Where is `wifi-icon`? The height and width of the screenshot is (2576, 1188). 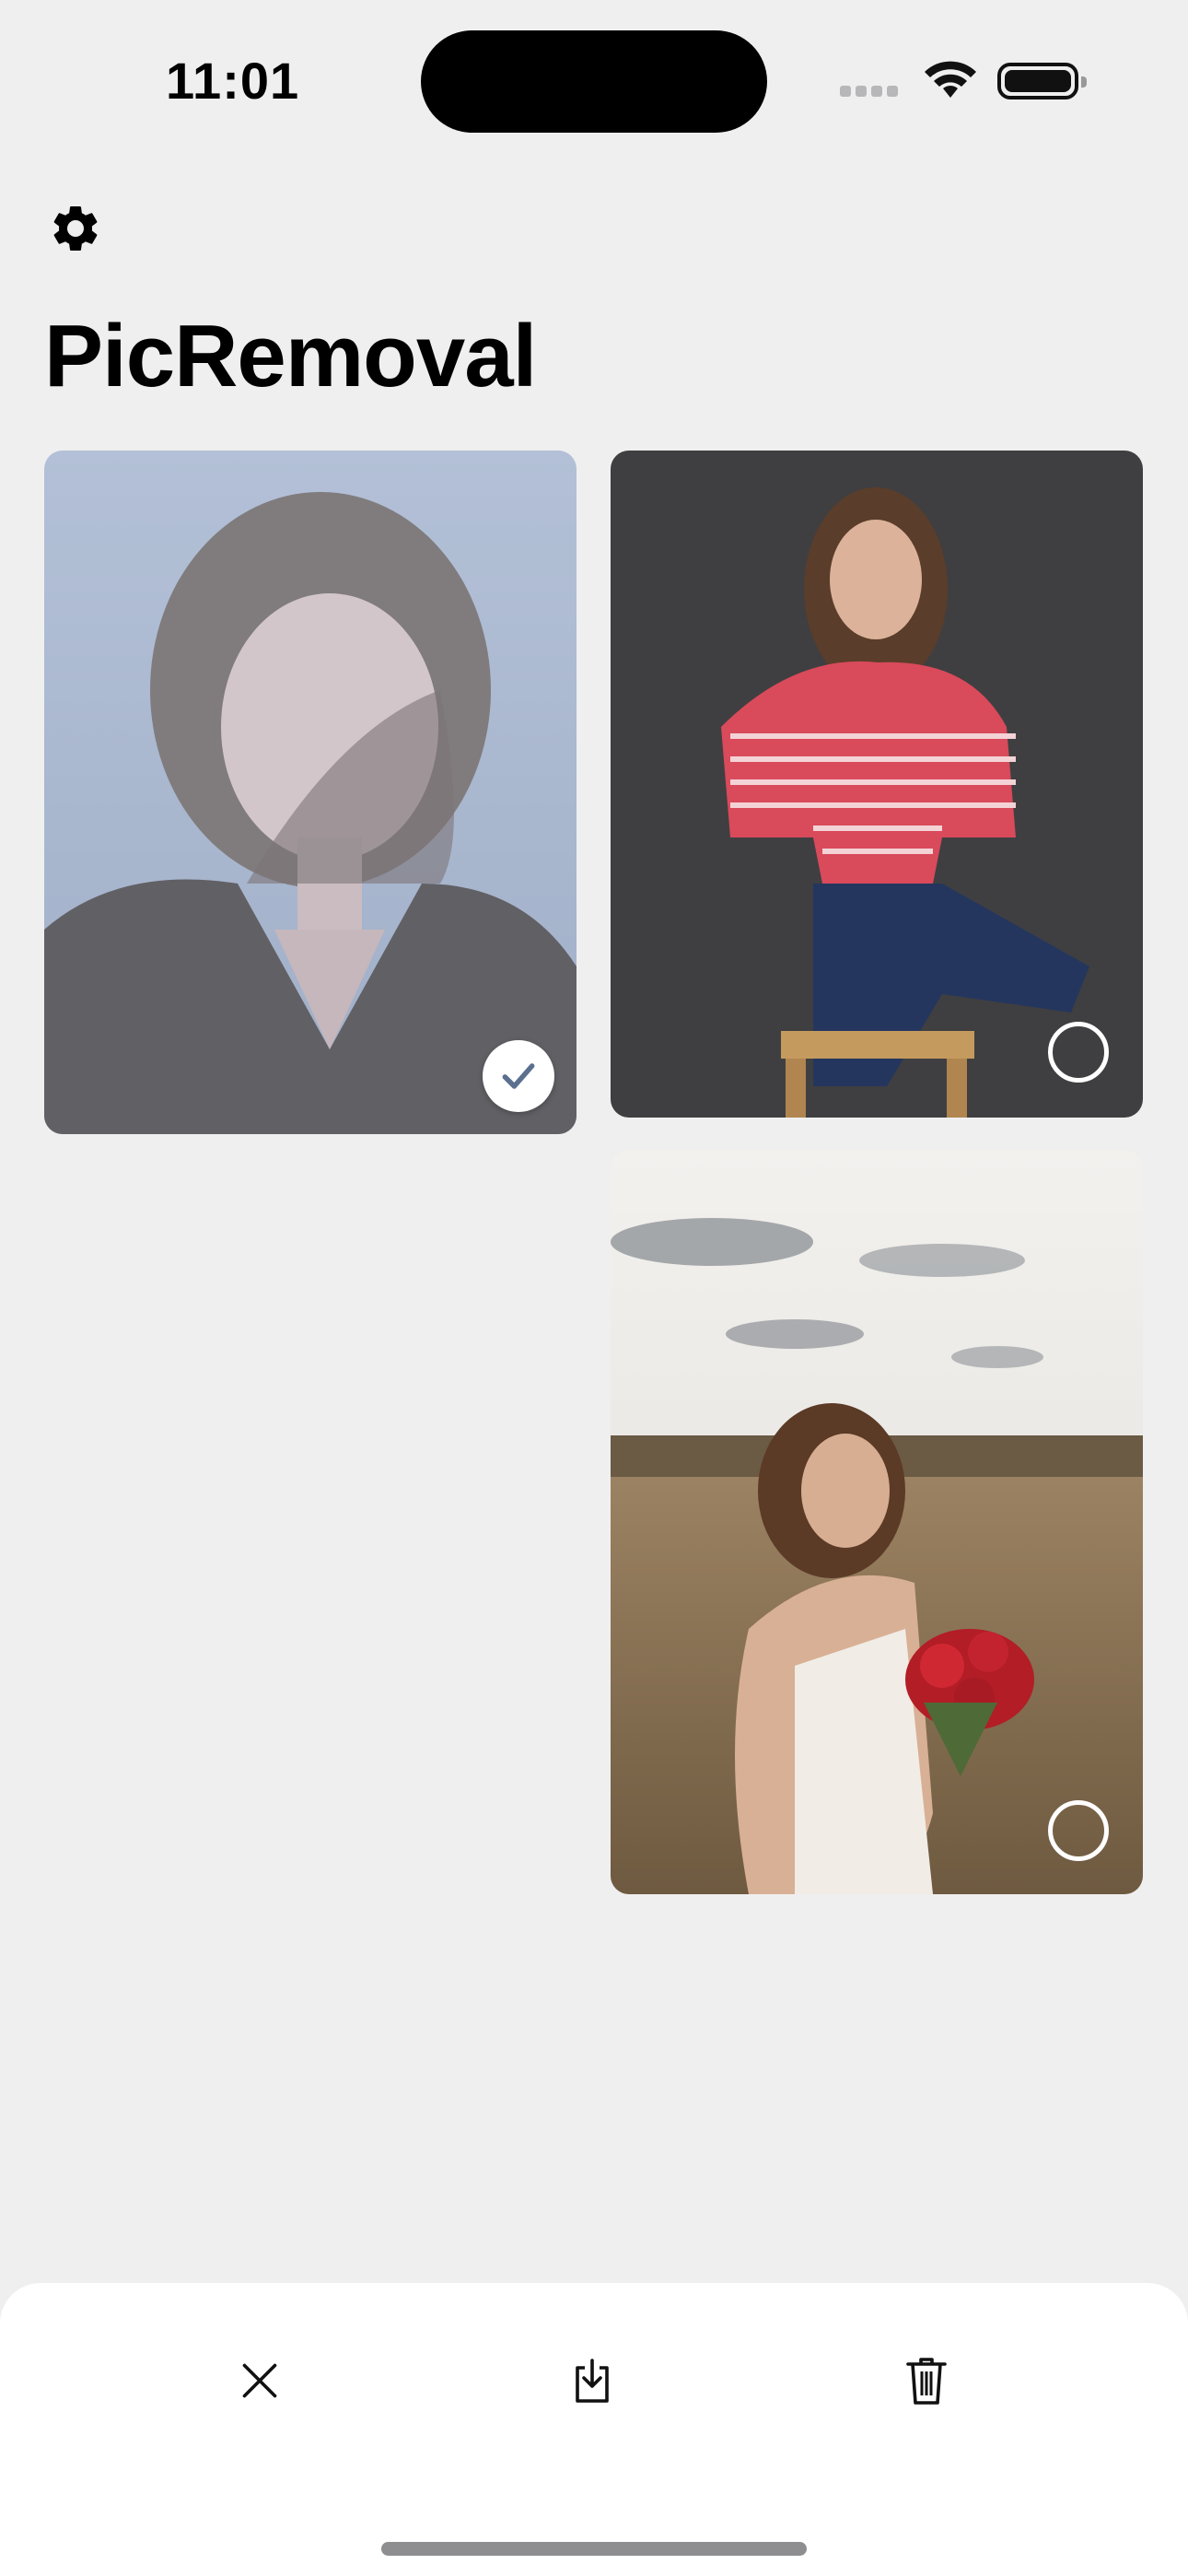 wifi-icon is located at coordinates (951, 81).